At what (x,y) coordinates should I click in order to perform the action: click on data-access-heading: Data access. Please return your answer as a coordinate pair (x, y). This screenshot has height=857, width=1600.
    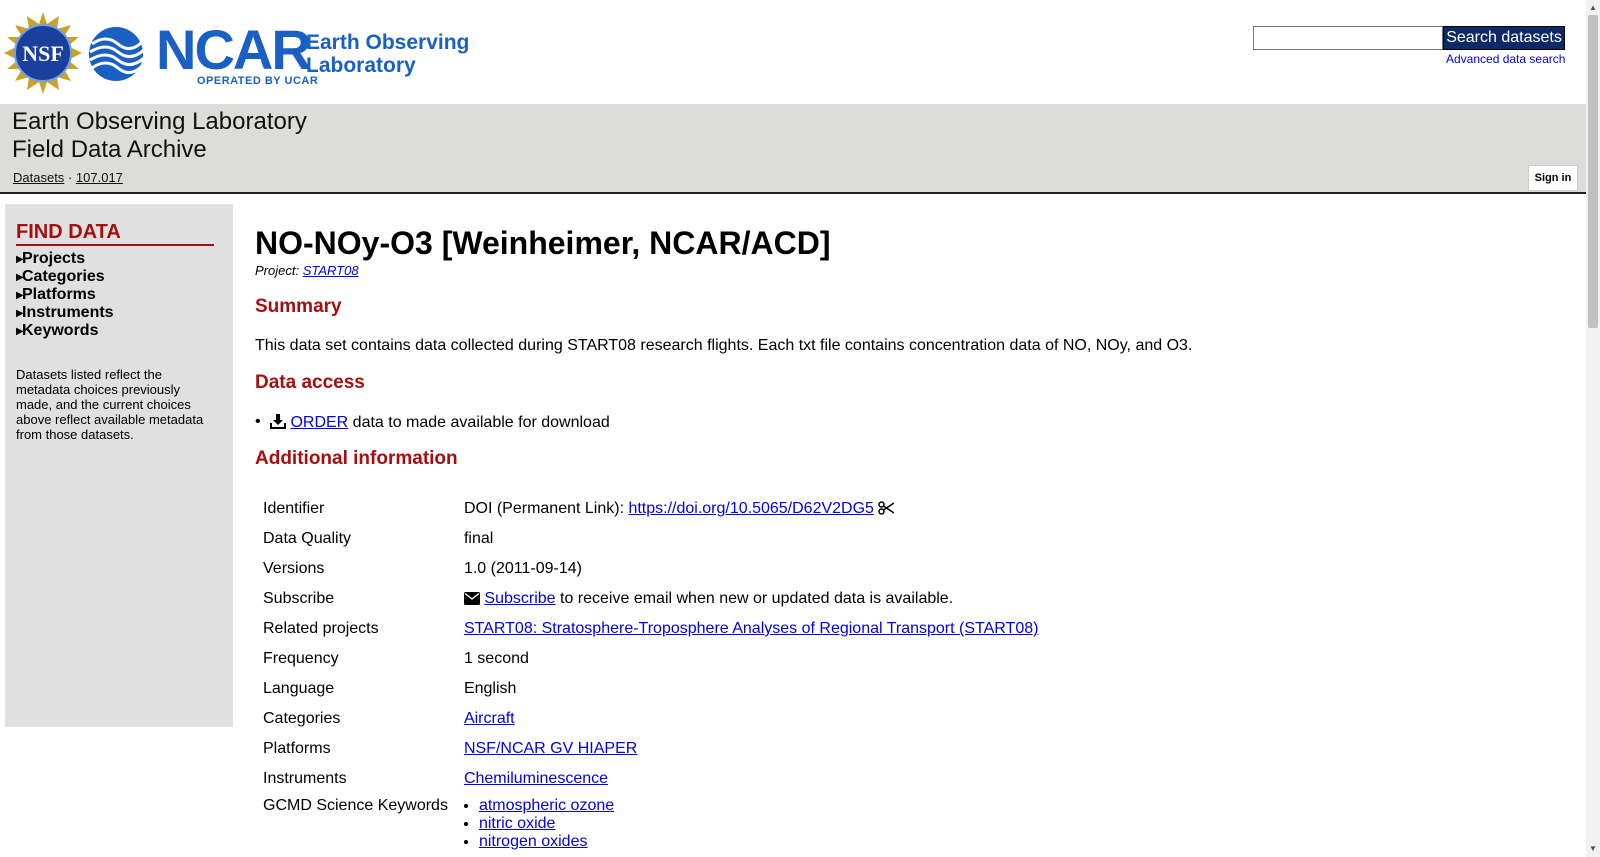
    Looking at the image, I should click on (310, 382).